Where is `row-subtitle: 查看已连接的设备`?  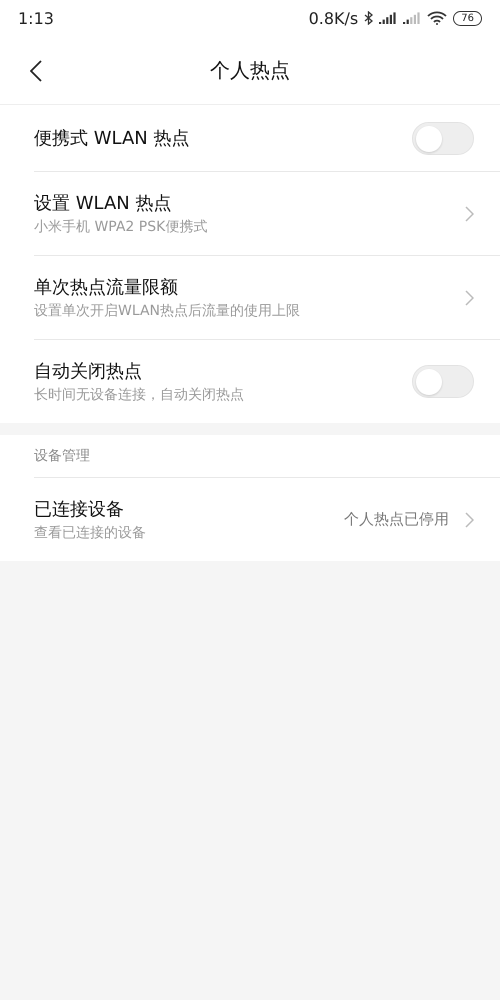 row-subtitle: 查看已连接的设备 is located at coordinates (90, 533).